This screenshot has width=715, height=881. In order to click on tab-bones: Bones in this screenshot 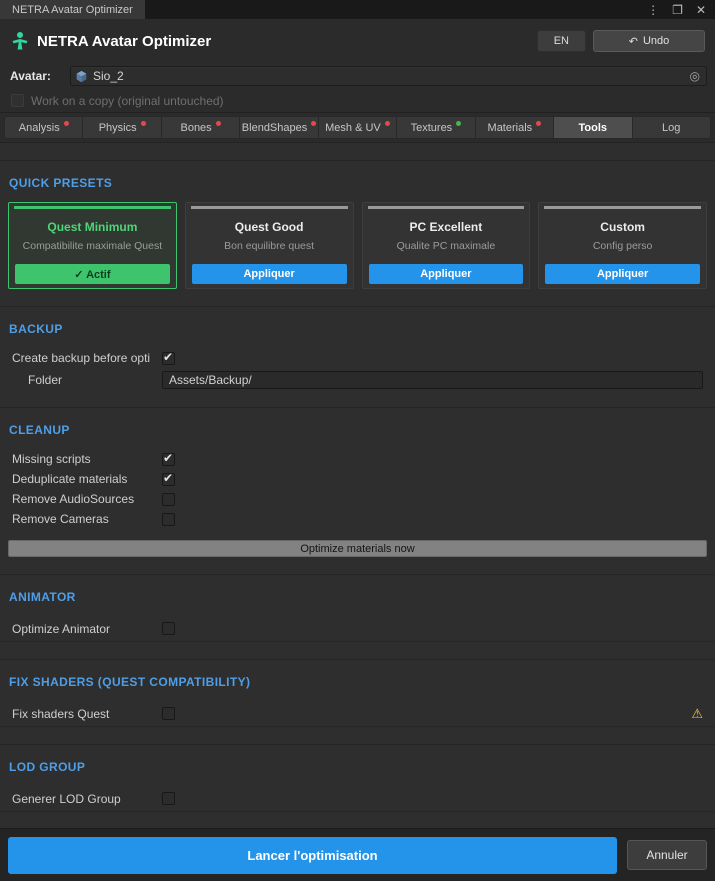, I will do `click(201, 127)`.